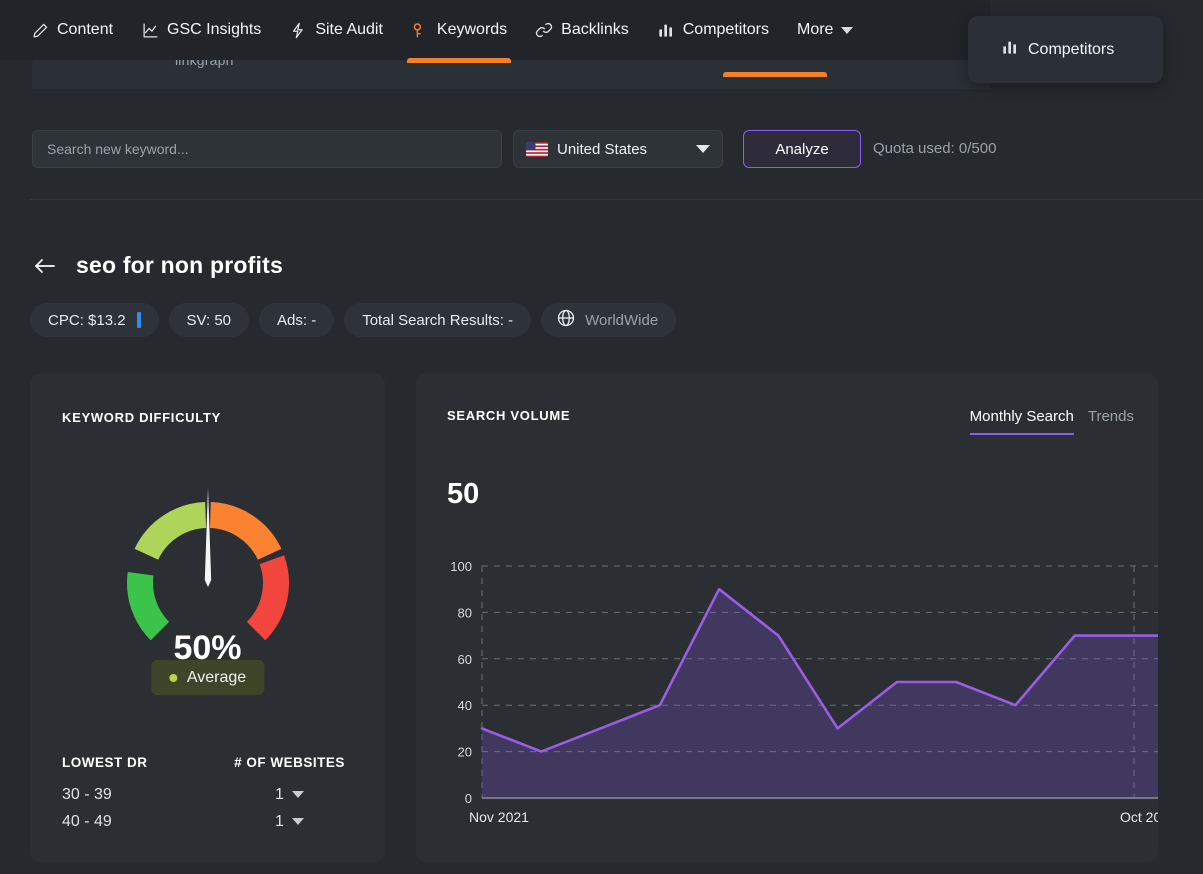 The height and width of the screenshot is (874, 1203). I want to click on search-volume-title: SEARCH VOLUME, so click(509, 415).